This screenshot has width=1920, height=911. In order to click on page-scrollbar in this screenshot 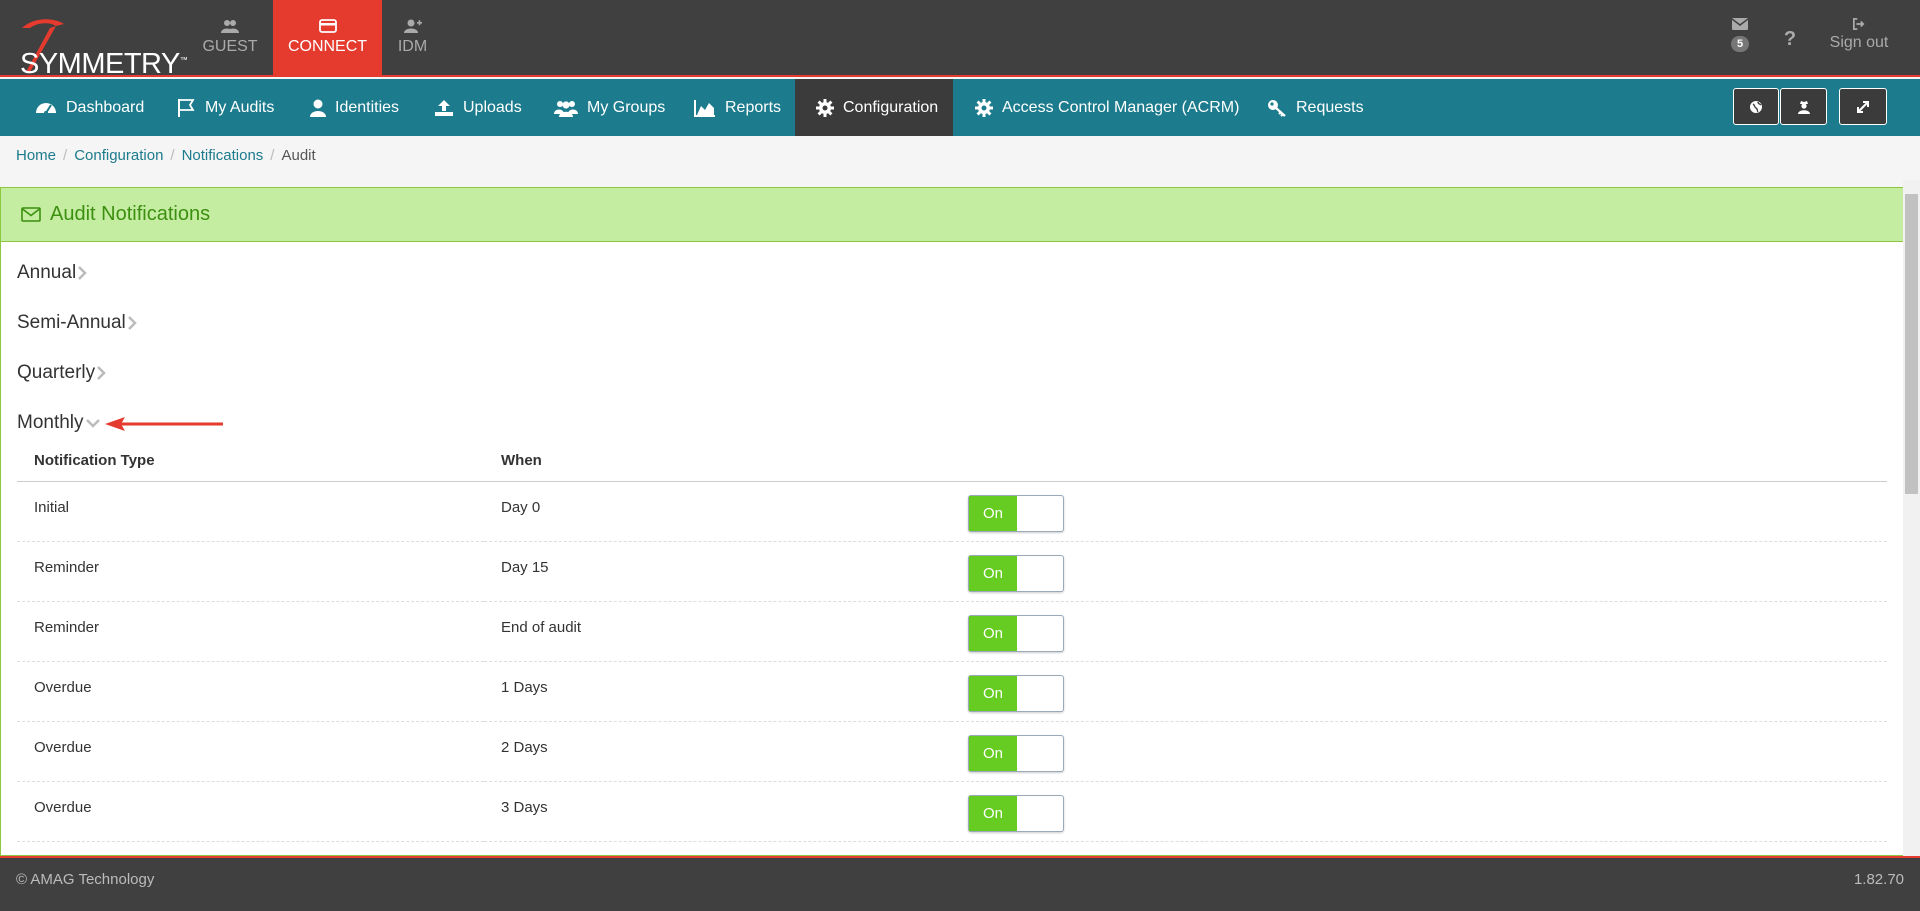, I will do `click(1911, 518)`.